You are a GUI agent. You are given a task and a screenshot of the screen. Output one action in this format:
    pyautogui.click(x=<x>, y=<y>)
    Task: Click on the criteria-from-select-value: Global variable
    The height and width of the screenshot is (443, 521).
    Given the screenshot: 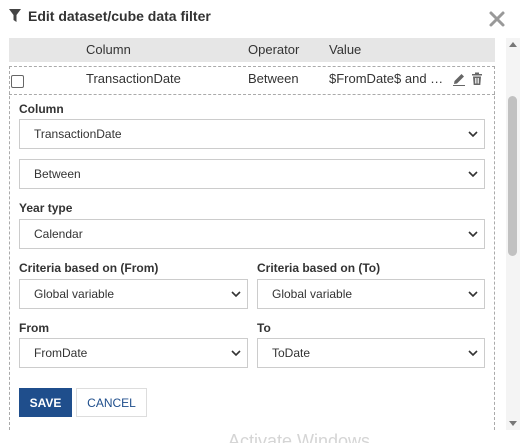 What is the action you would take?
    pyautogui.click(x=74, y=294)
    